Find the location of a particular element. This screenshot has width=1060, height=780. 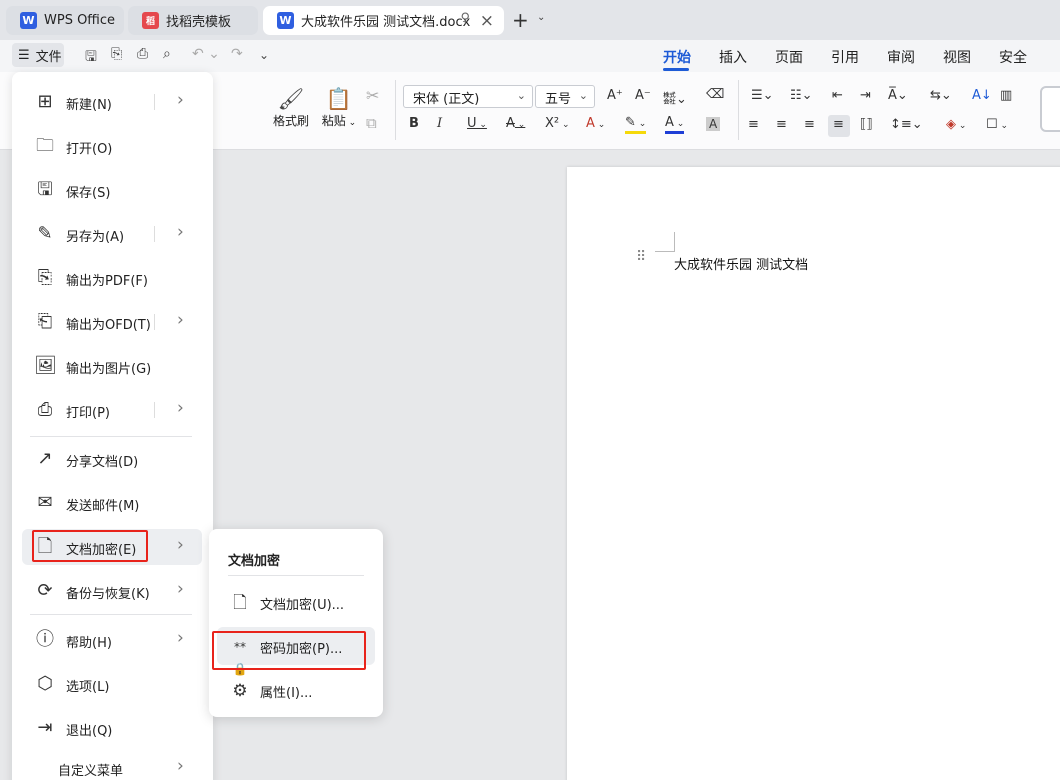

menu-item-backup: ⟳ 备份与恢复(K) › is located at coordinates (112, 591).